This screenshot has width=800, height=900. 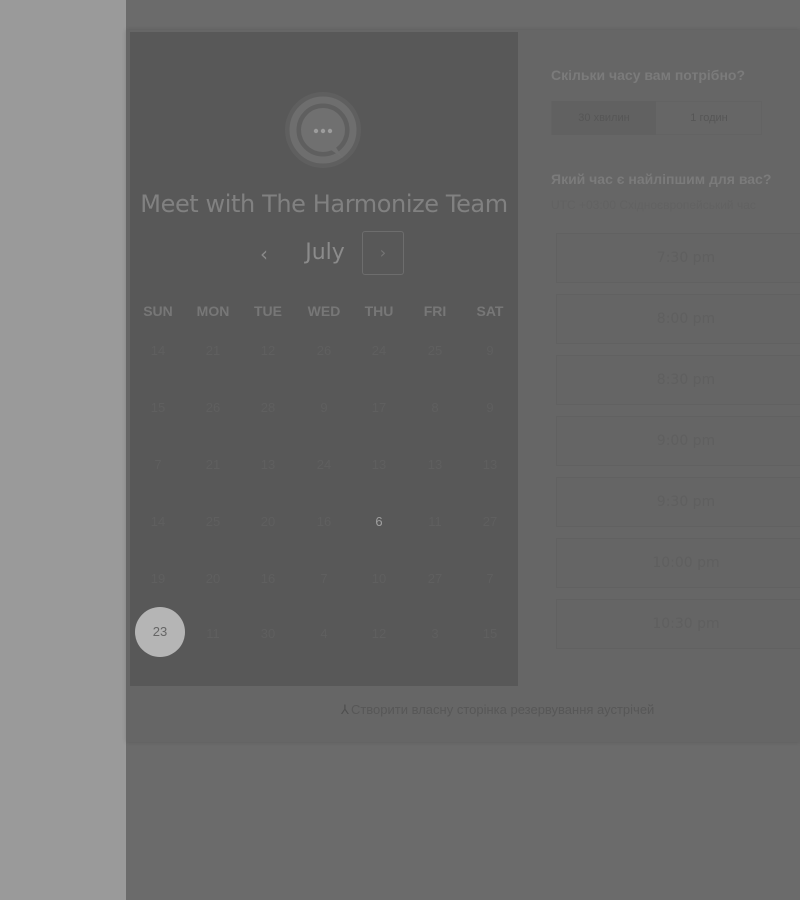 What do you see at coordinates (324, 204) in the screenshot?
I see `page-title: Meet with The Harmonize Team` at bounding box center [324, 204].